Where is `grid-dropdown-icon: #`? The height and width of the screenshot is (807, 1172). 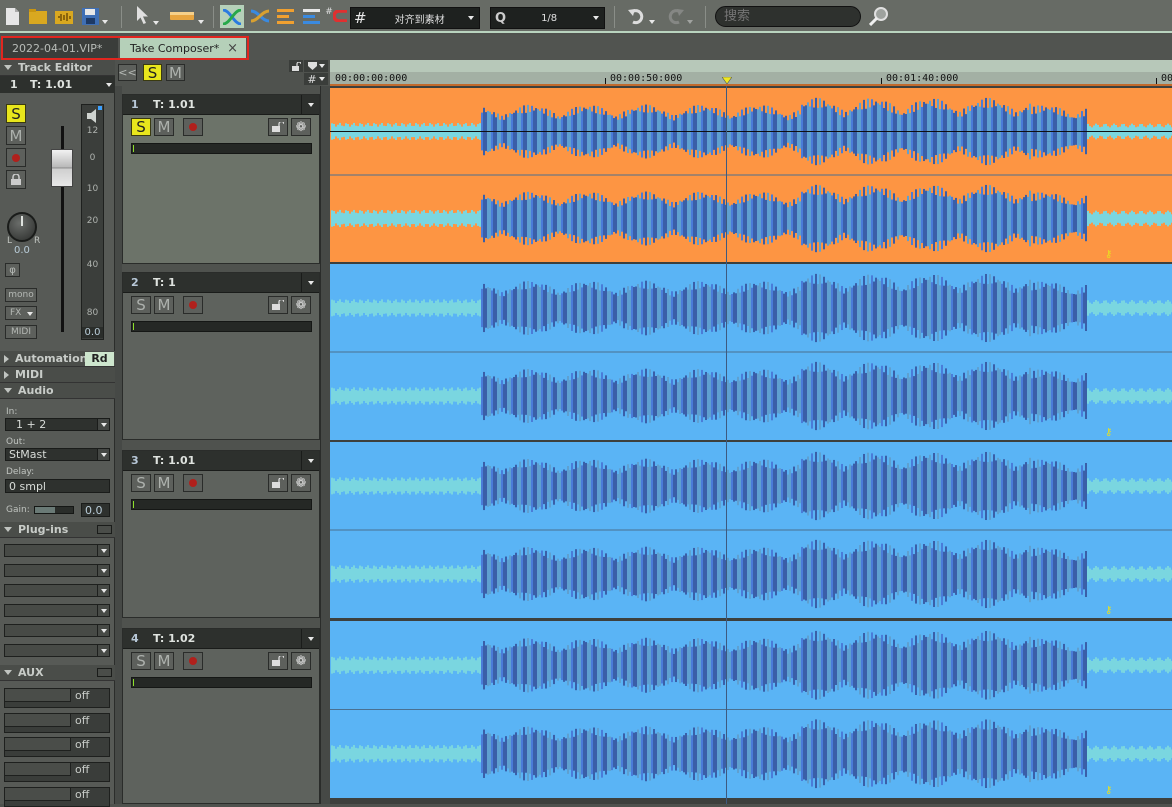
grid-dropdown-icon: # is located at coordinates (316, 79).